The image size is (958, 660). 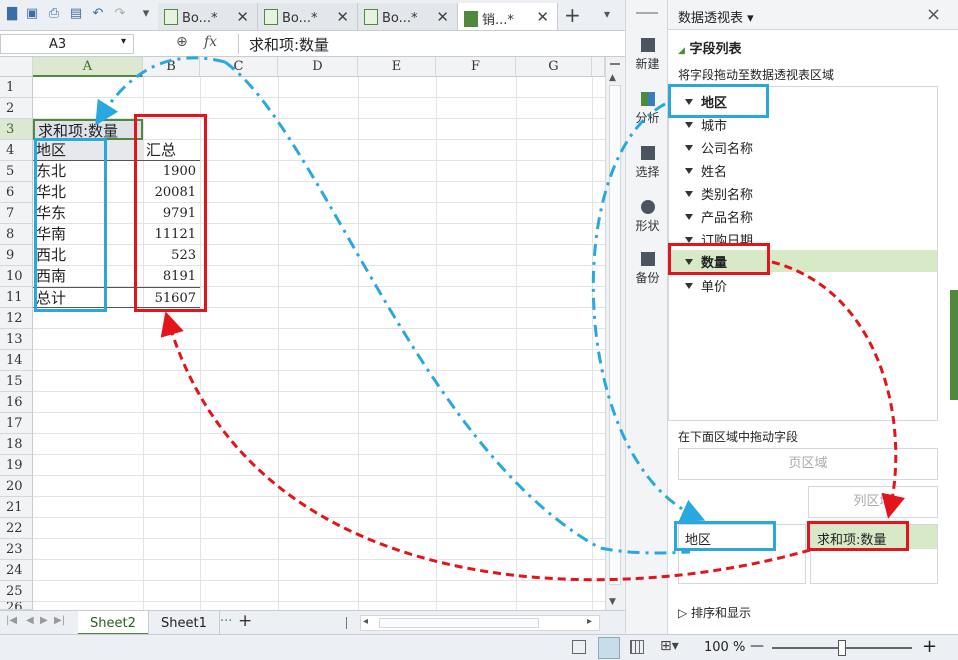 What do you see at coordinates (709, 47) in the screenshot?
I see `field-list-header: ◢ 字段列表` at bounding box center [709, 47].